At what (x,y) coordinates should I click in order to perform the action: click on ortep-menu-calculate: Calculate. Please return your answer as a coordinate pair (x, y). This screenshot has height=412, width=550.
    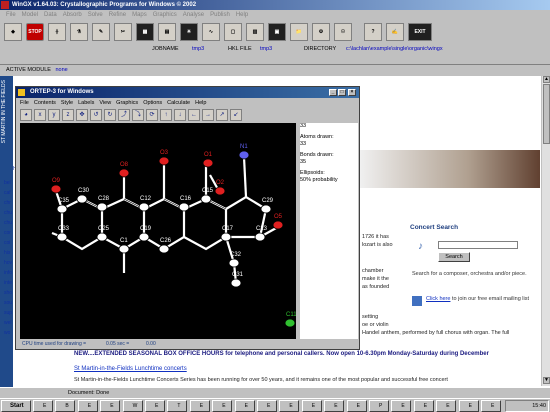
    Looking at the image, I should click on (178, 103).